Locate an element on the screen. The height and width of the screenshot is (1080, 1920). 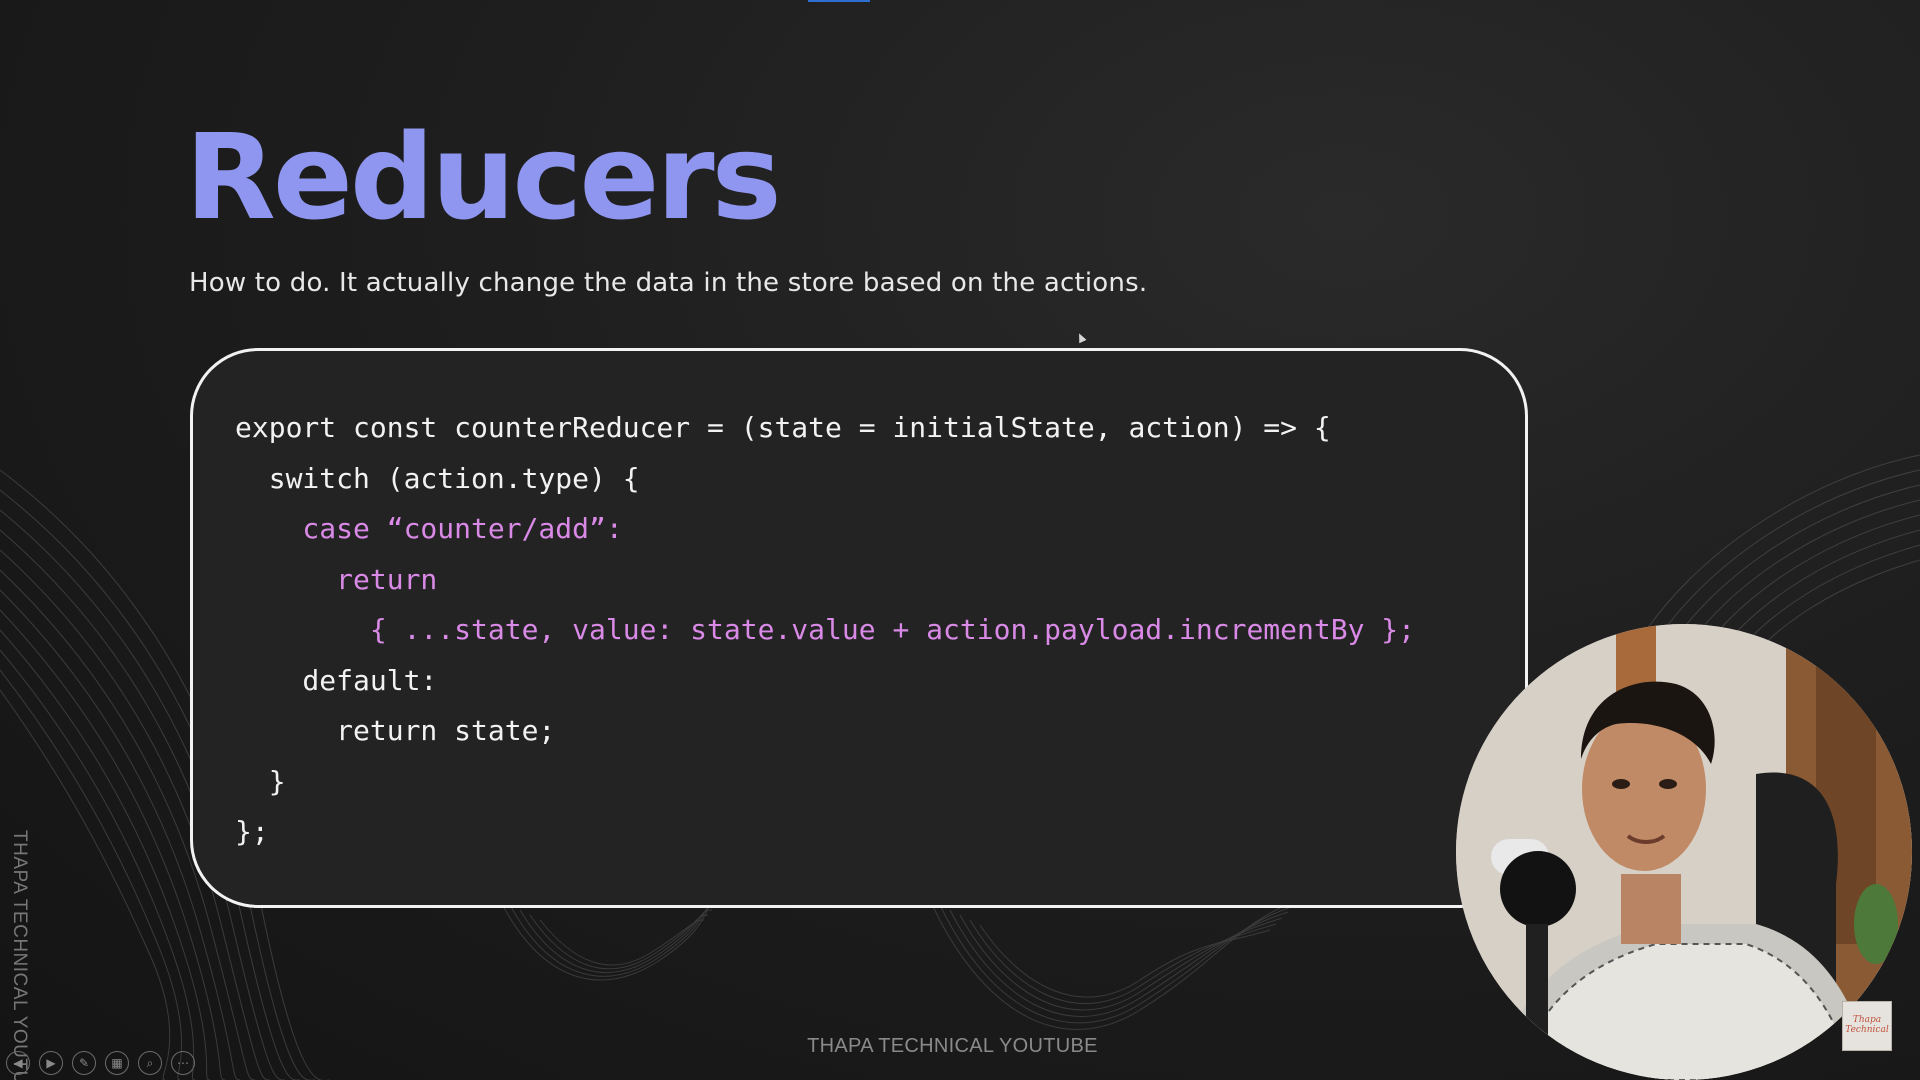
code-line: case “counter/add”: is located at coordinates (429, 528).